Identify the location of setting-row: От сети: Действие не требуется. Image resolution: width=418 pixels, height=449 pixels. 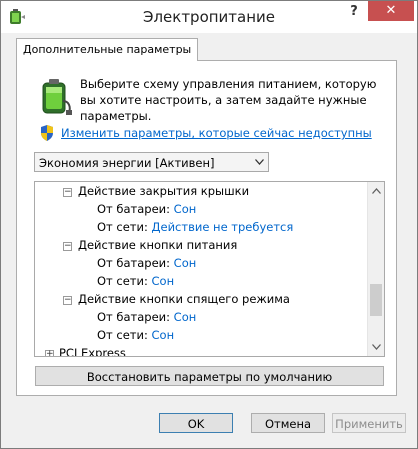
(195, 227).